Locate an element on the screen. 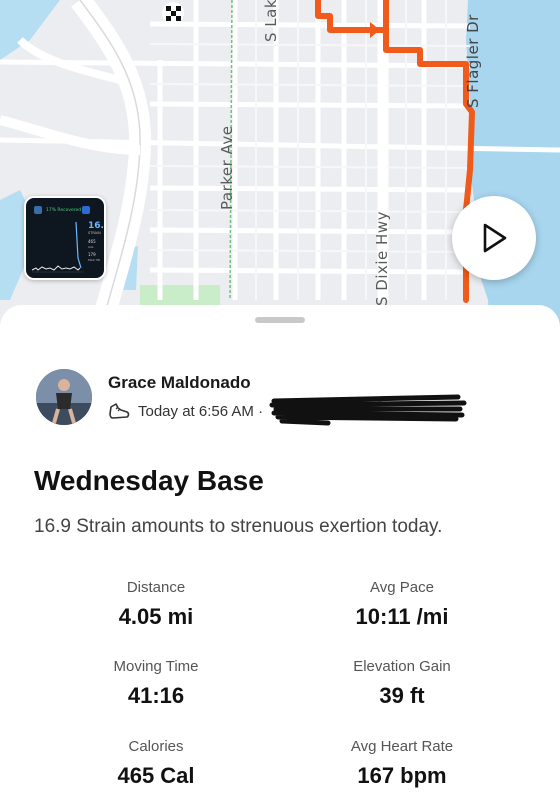  stat-value: 39 ft is located at coordinates (402, 695).